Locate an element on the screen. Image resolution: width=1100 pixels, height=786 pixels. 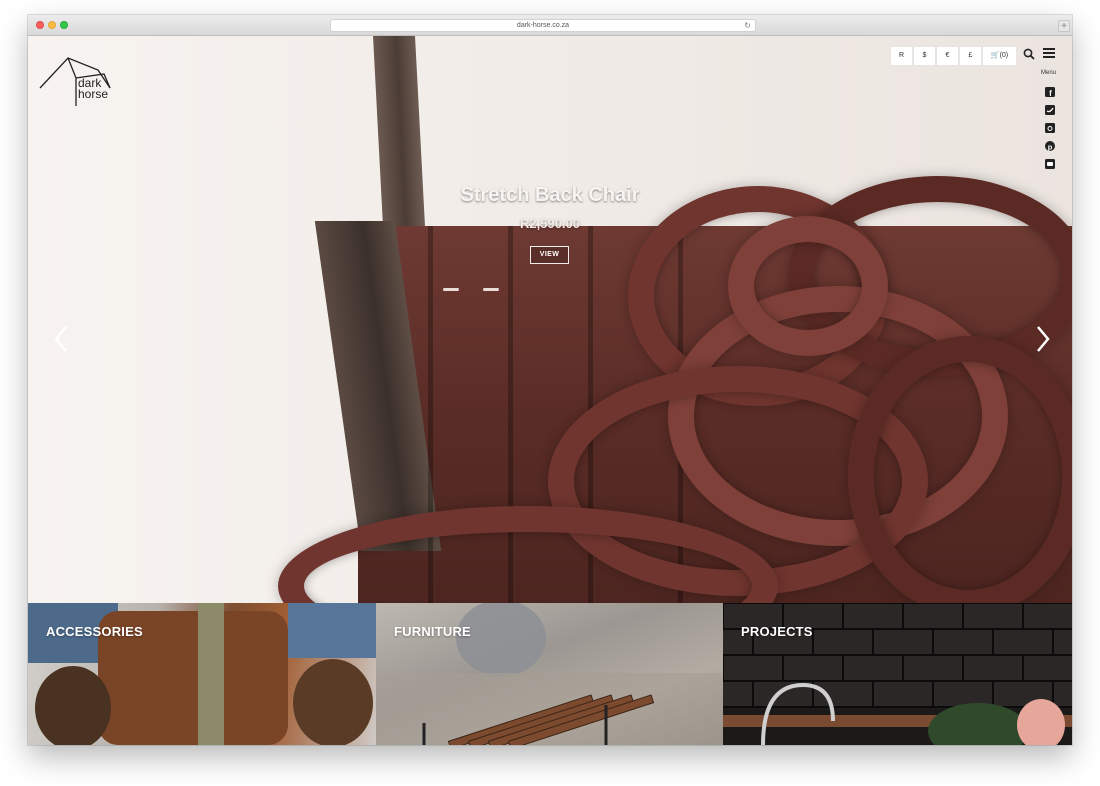
maximize-window-button is located at coordinates (64, 25).